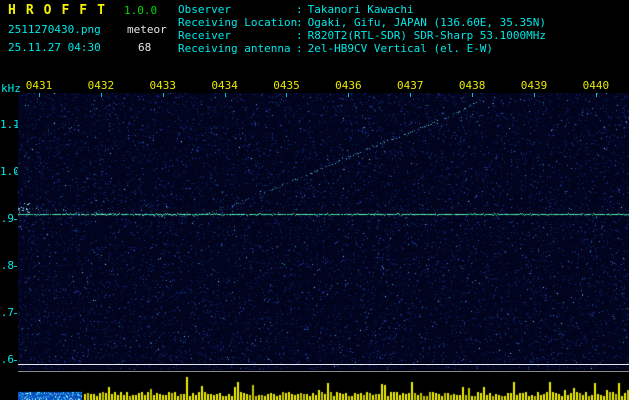 The height and width of the screenshot is (400, 629). Describe the element at coordinates (427, 35) in the screenshot. I see `info-value: R820T2(RTL-SDR) SDR-Sharp 53.1000MHz` at that location.